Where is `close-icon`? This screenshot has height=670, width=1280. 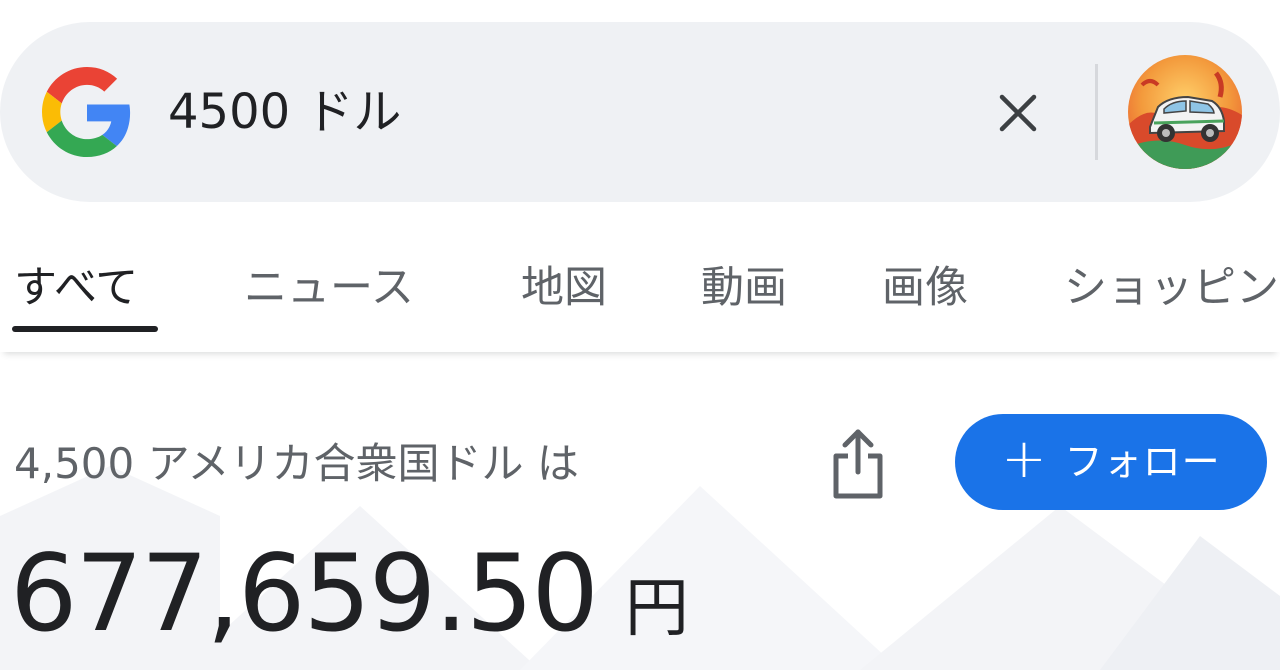 close-icon is located at coordinates (1018, 113).